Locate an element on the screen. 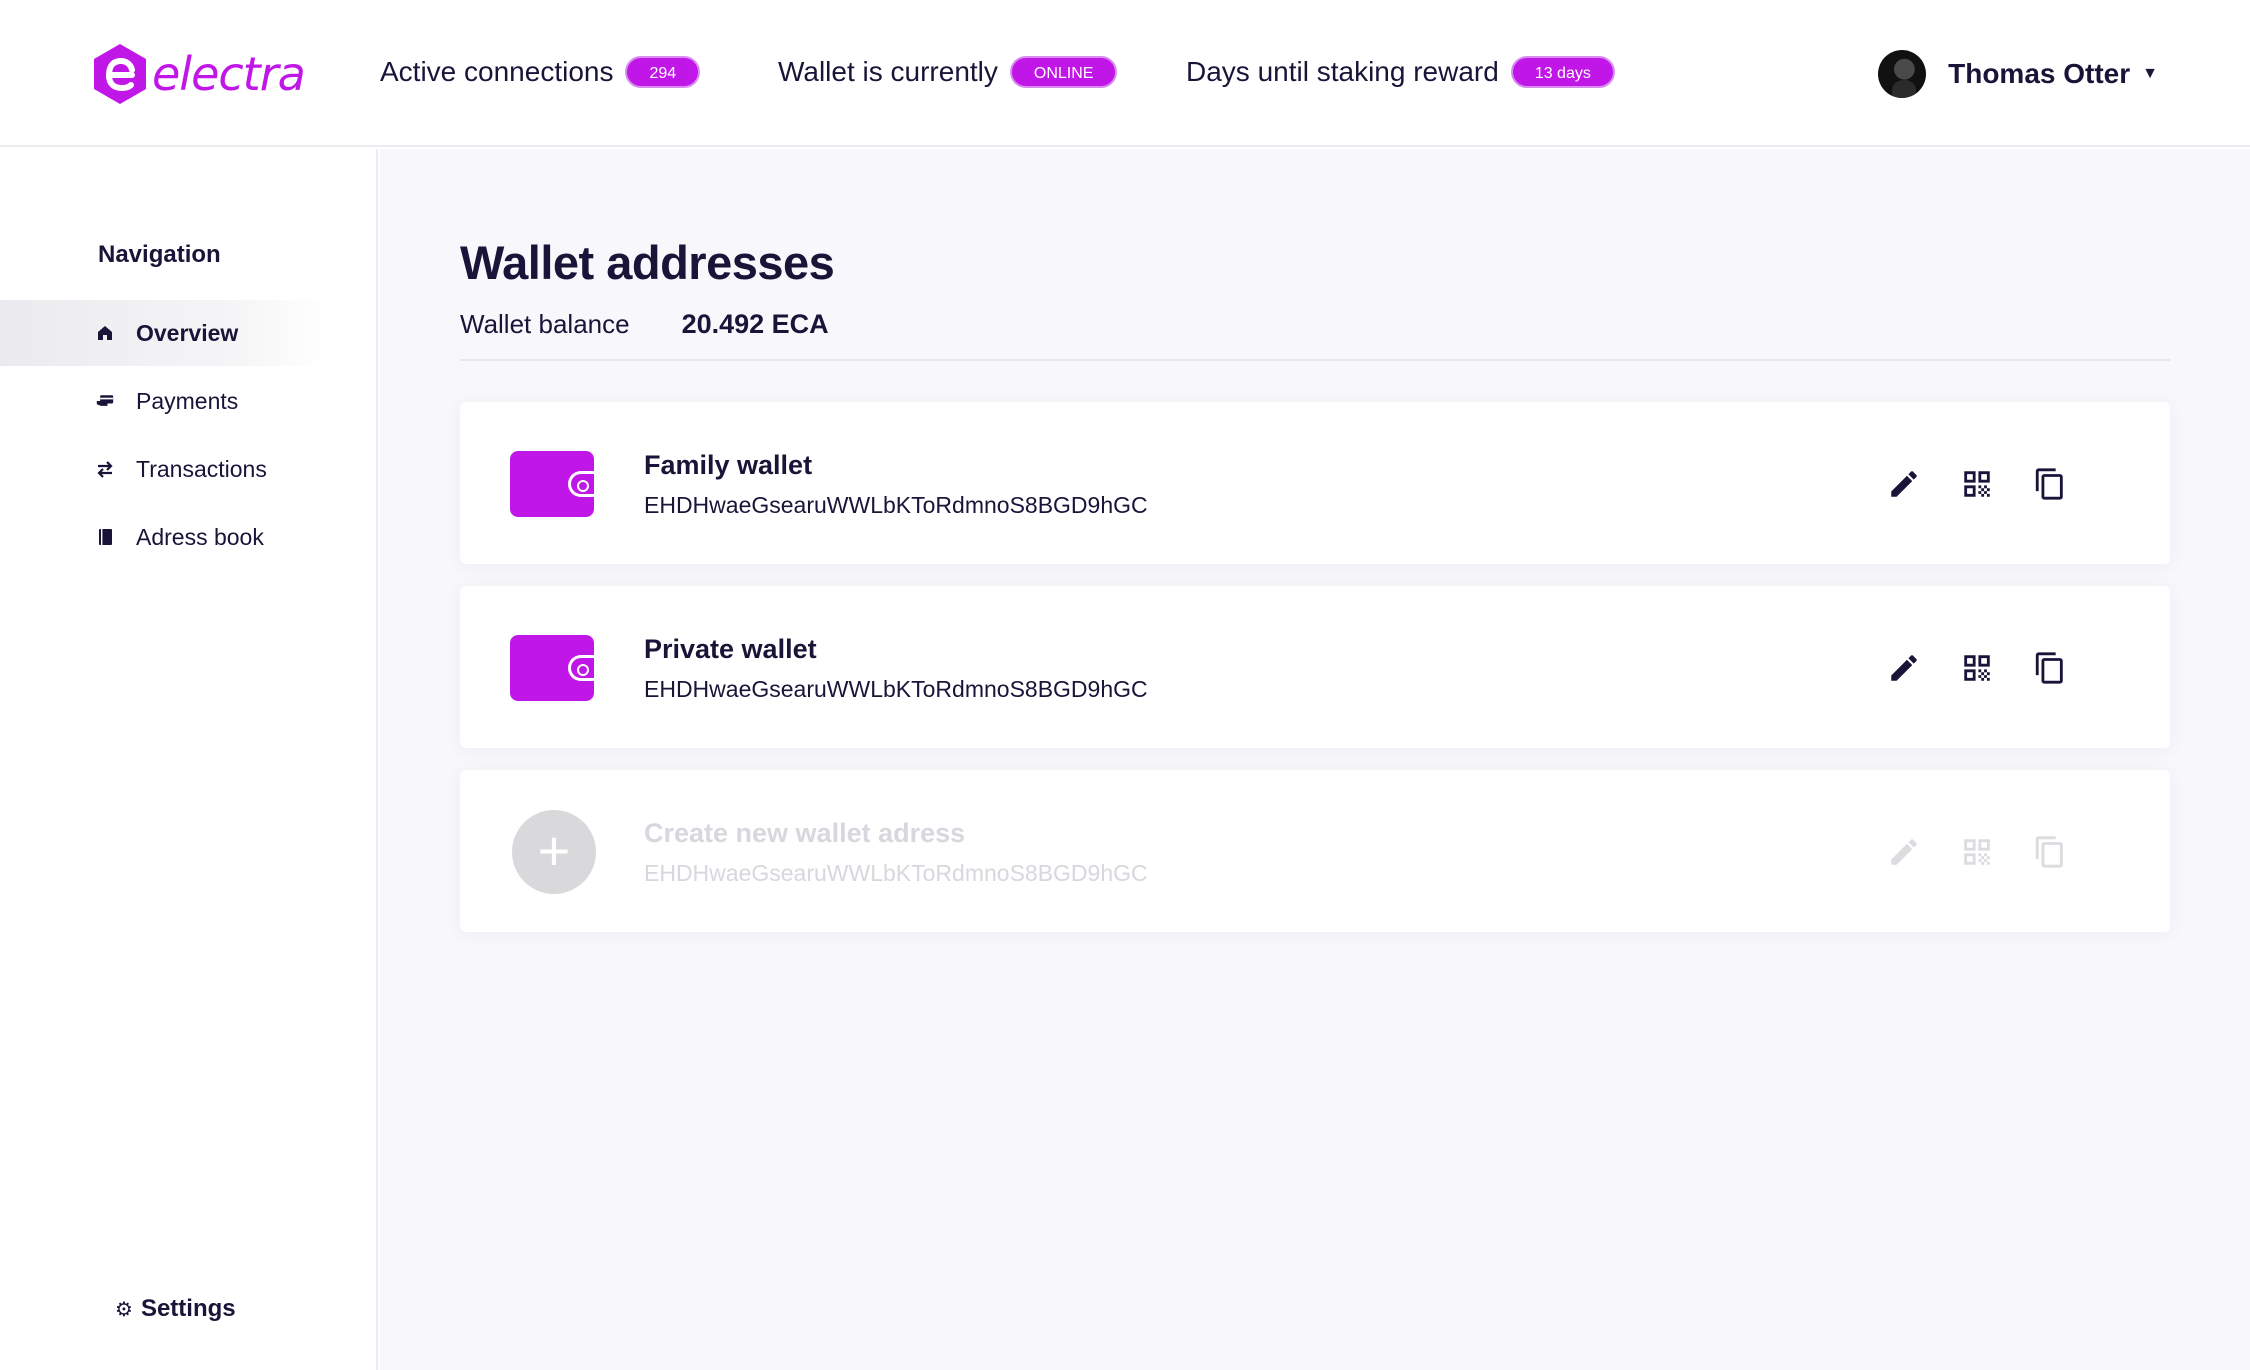 Image resolution: width=2250 pixels, height=1370 pixels. user-menu: Thomas Otter ▼ is located at coordinates (2018, 74).